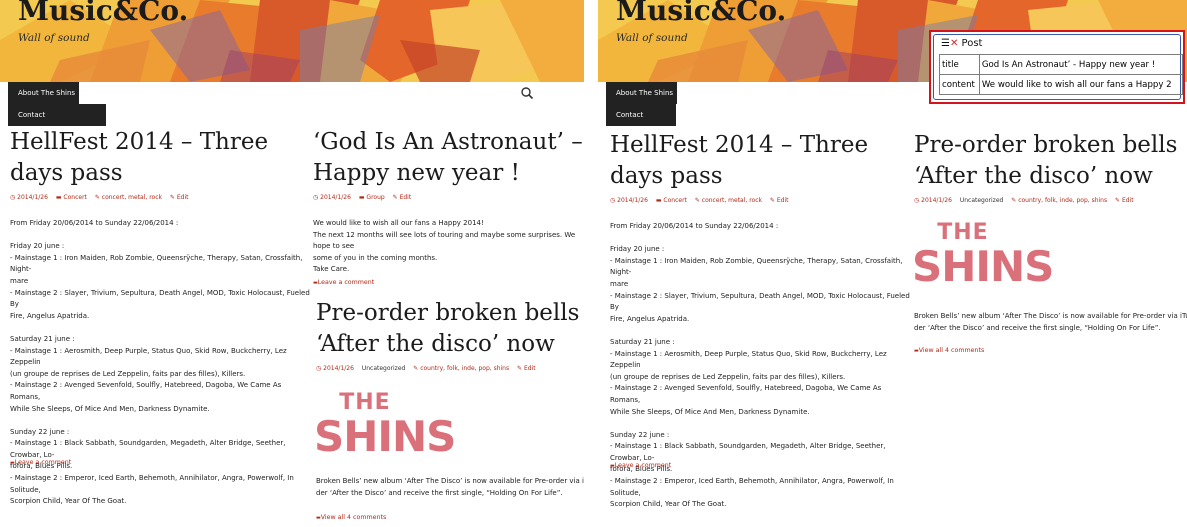 This screenshot has width=1187, height=527. I want to click on debug-header: ☰✕ Post, so click(961, 43).